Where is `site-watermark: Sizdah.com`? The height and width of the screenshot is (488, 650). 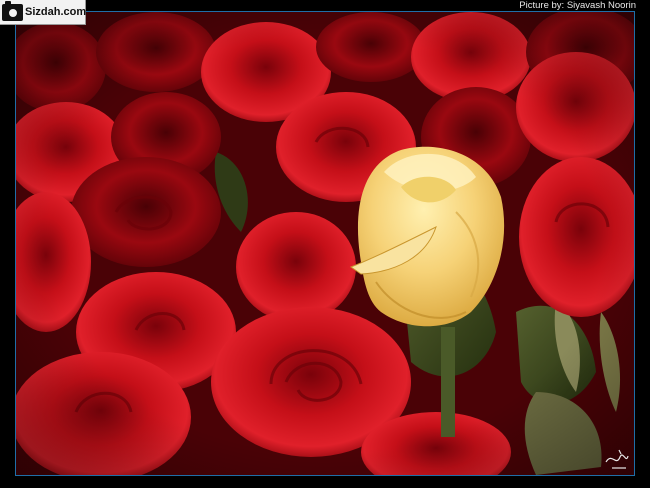
site-watermark: Sizdah.com is located at coordinates (43, 12).